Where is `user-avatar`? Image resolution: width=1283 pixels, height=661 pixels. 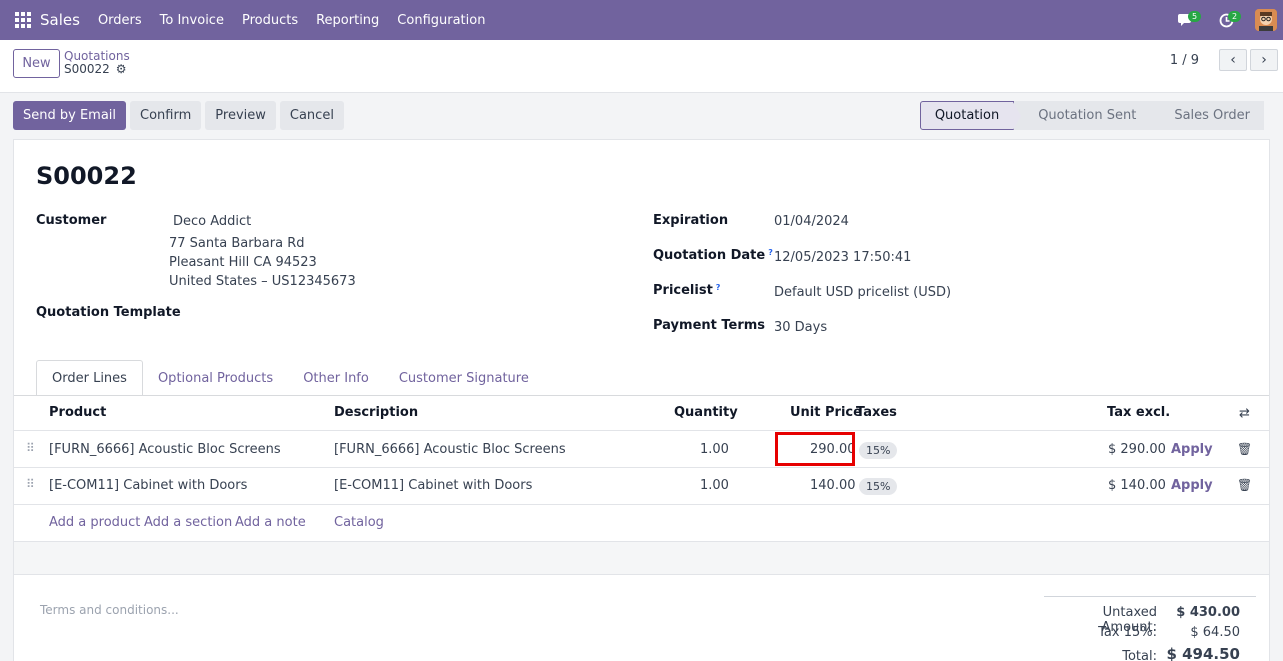
user-avatar is located at coordinates (1266, 20).